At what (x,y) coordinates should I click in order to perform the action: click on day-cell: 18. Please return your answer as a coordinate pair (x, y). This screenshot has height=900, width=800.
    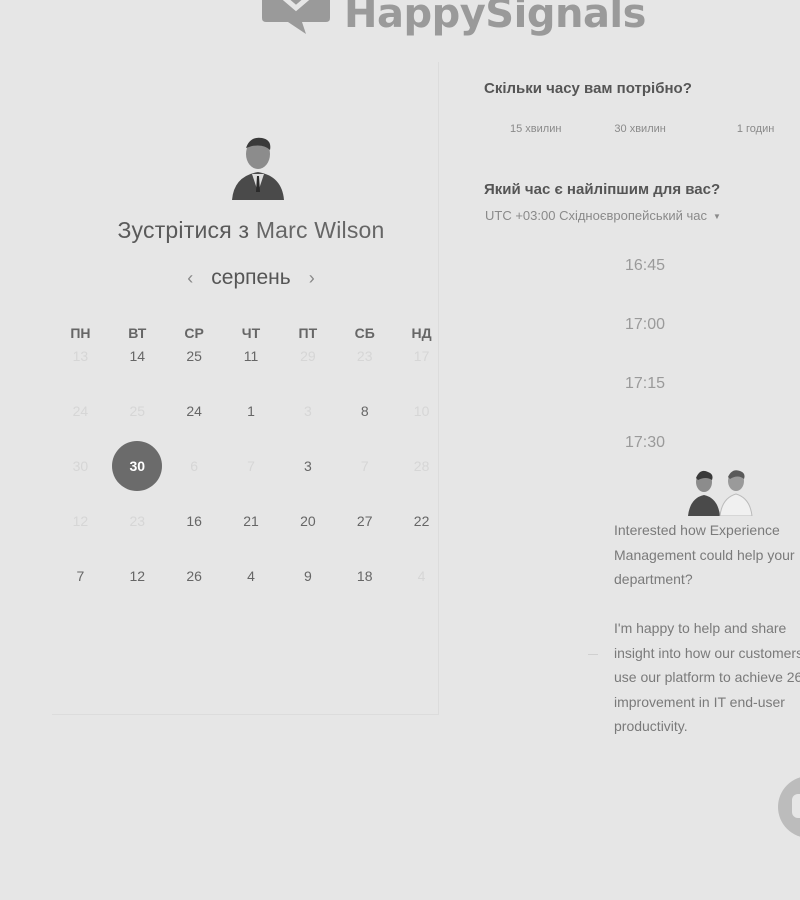
    Looking at the image, I should click on (364, 576).